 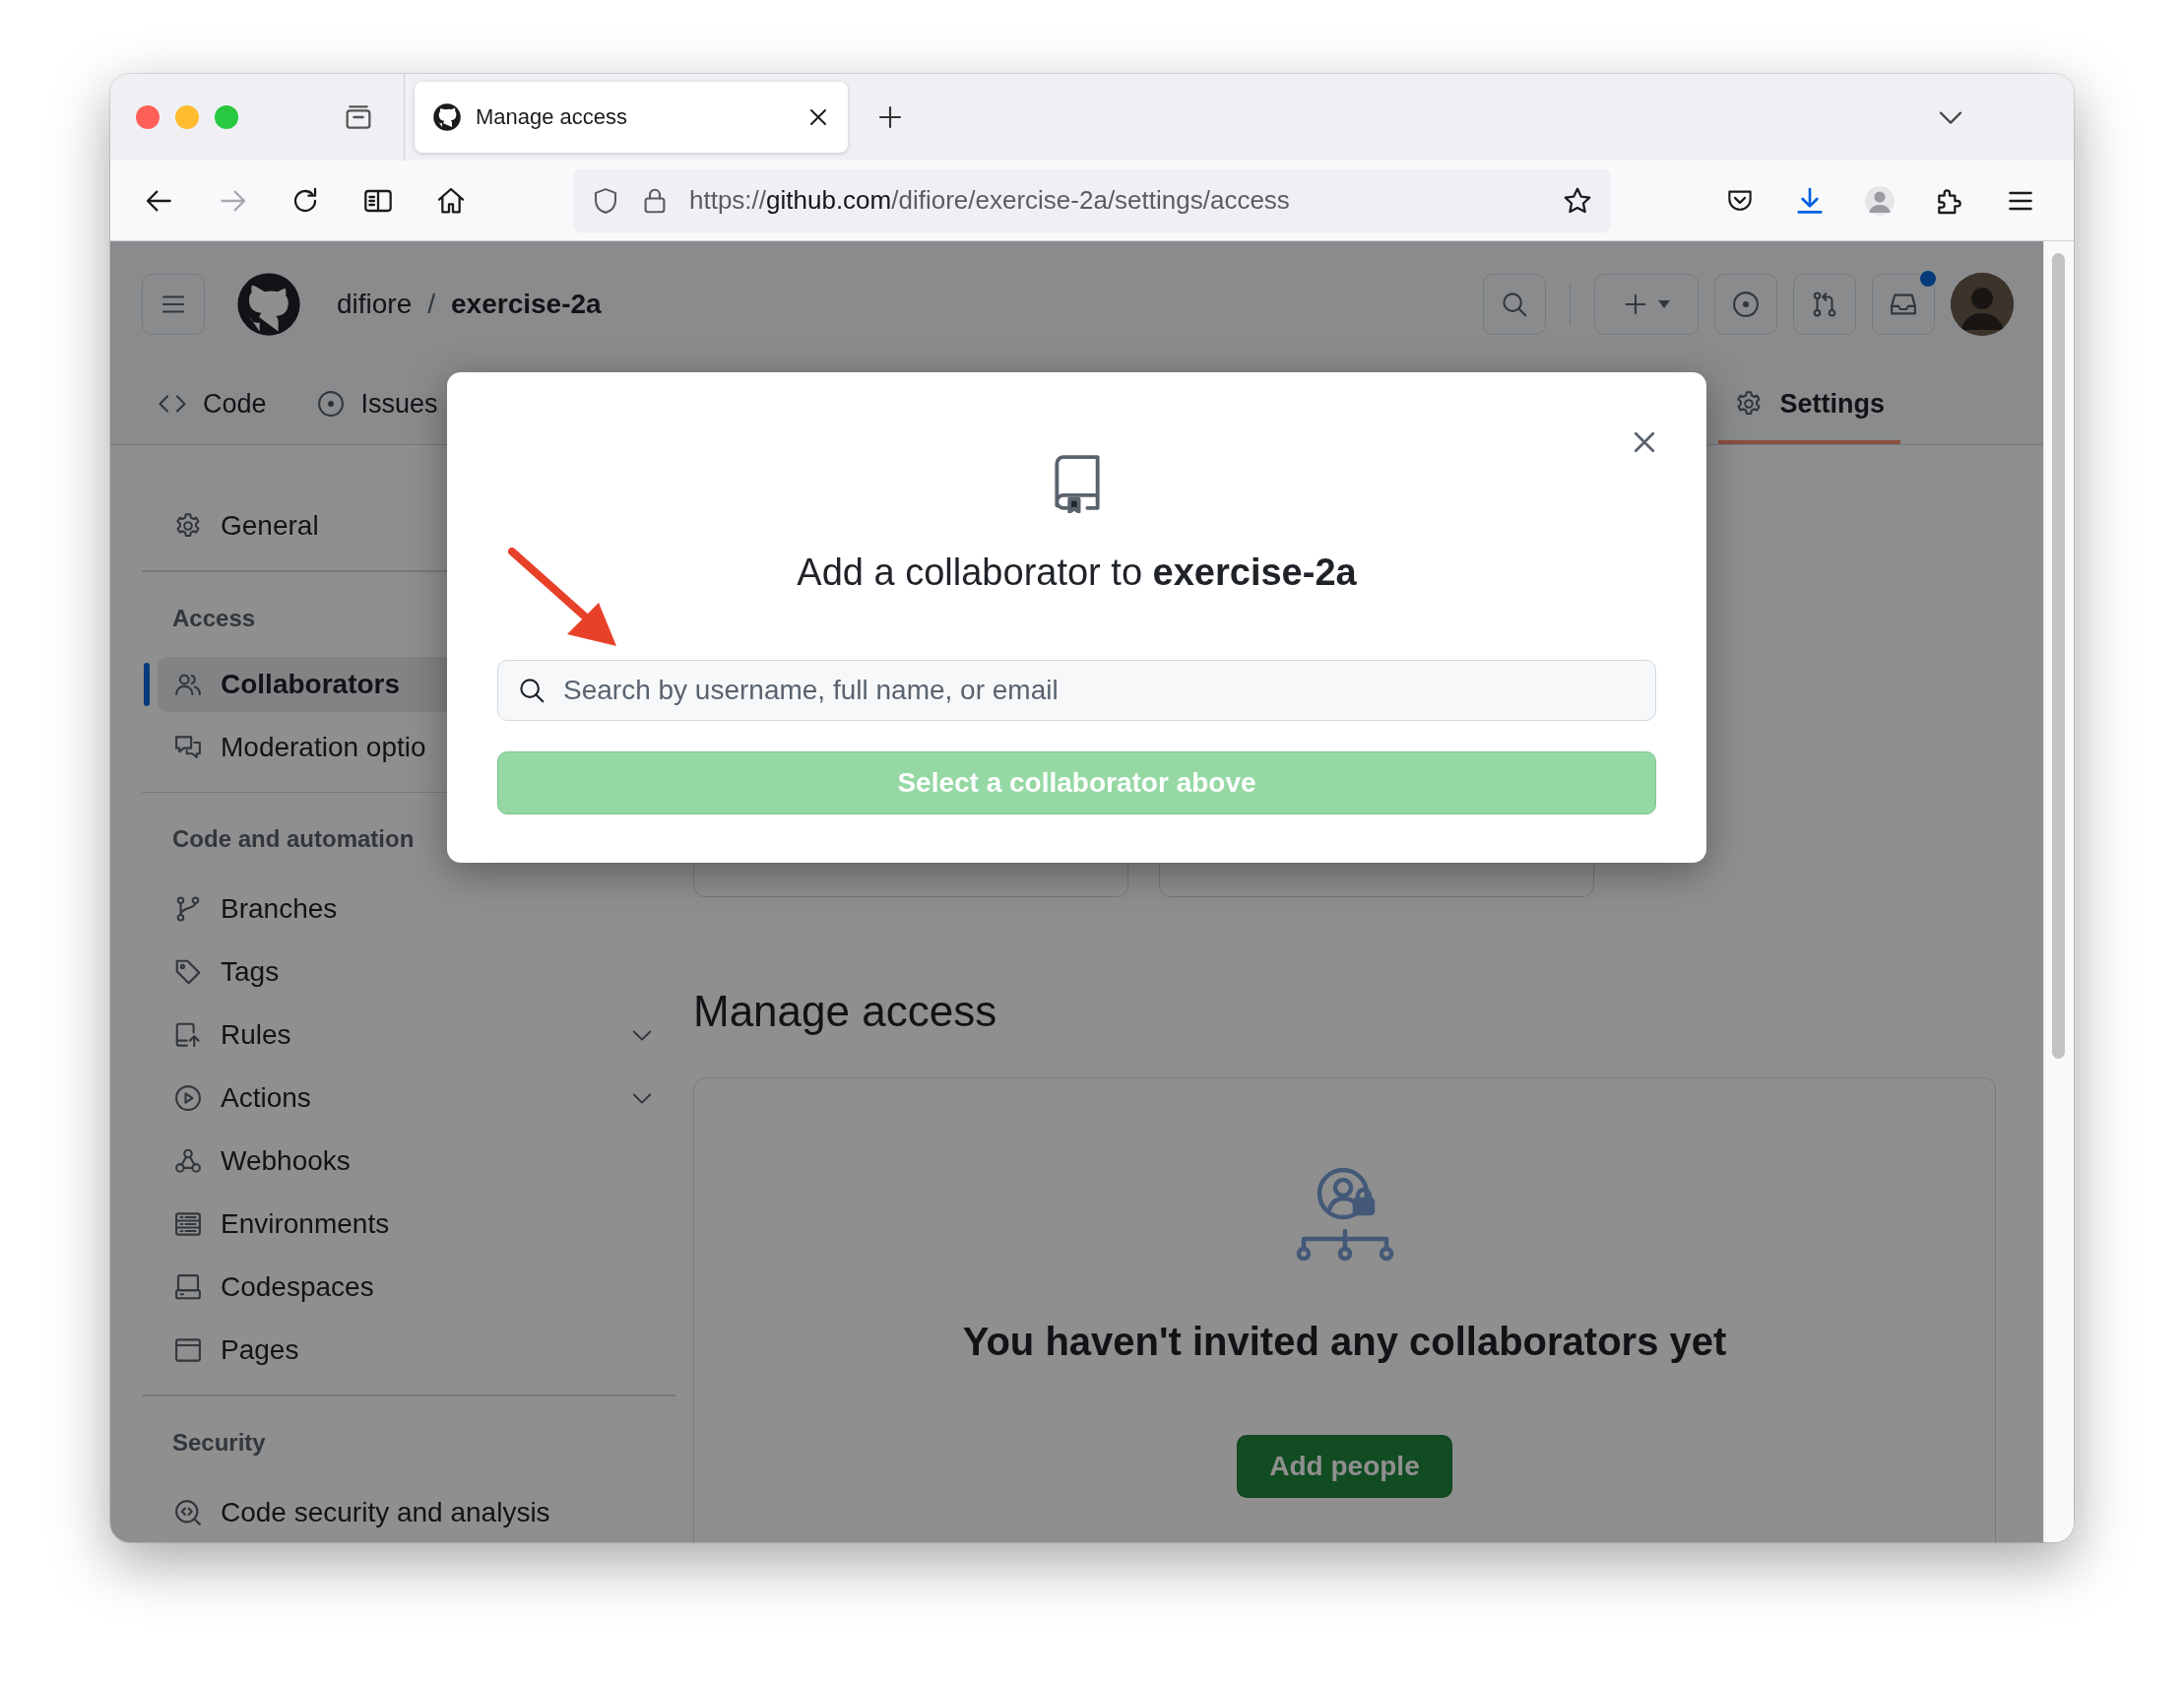 What do you see at coordinates (1982, 304) in the screenshot?
I see `avatar` at bounding box center [1982, 304].